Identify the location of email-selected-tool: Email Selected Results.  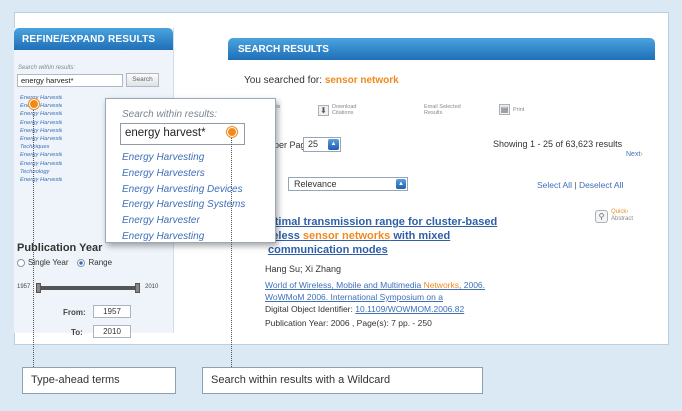
(435, 110).